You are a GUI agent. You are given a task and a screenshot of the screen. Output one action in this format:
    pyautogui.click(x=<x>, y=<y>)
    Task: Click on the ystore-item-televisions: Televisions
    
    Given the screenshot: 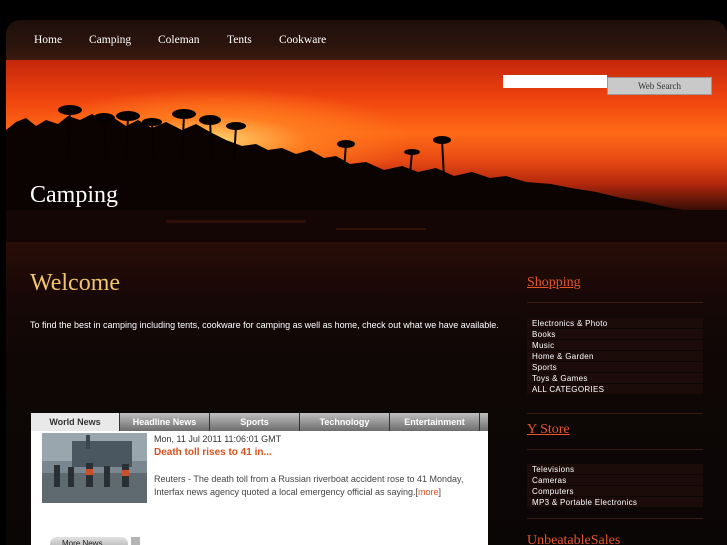 What is the action you would take?
    pyautogui.click(x=615, y=469)
    